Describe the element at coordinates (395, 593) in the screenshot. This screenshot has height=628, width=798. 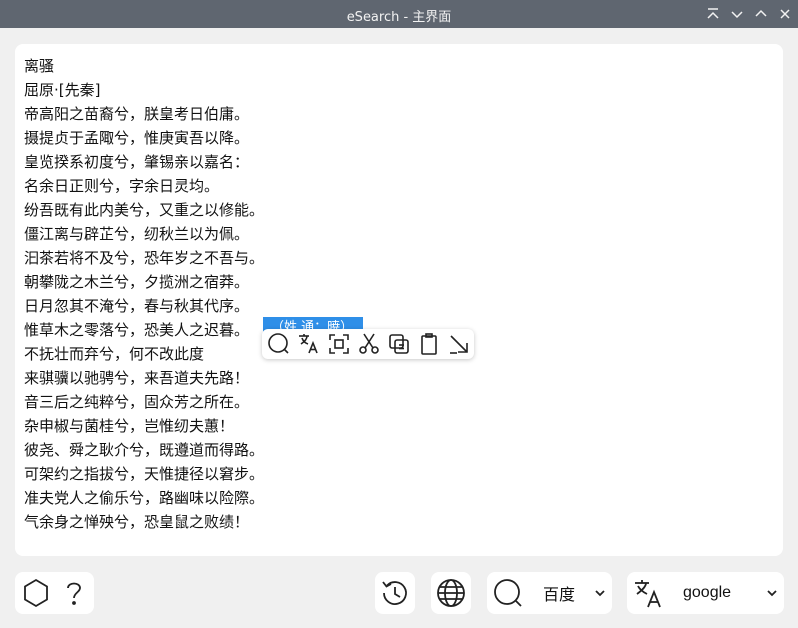
I see `history-icon` at that location.